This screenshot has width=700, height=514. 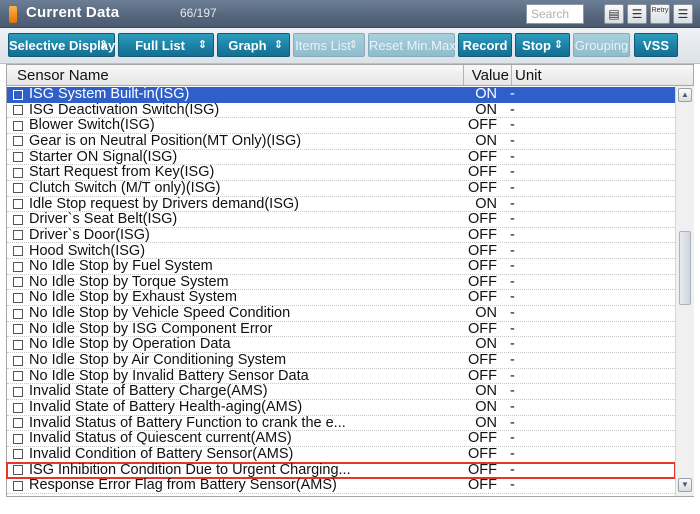 What do you see at coordinates (329, 45) in the screenshot?
I see `items-list-button: Items List ⇕` at bounding box center [329, 45].